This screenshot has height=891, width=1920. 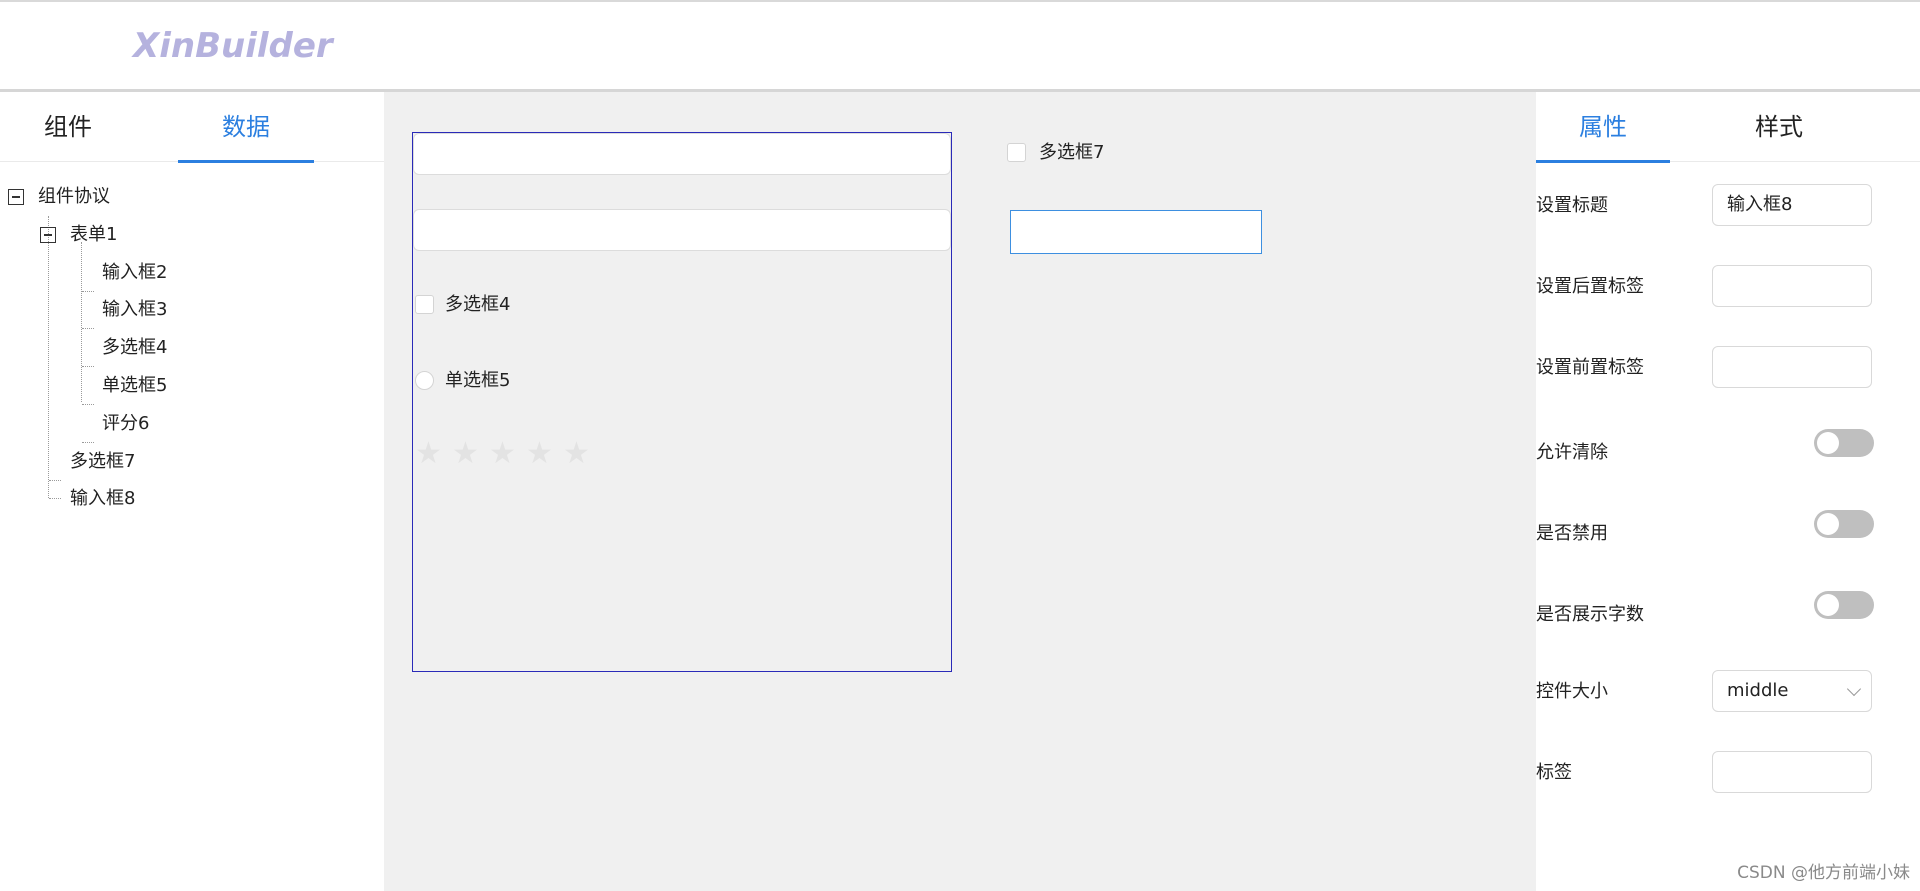 I want to click on chevron-down-icon, so click(x=1854, y=689).